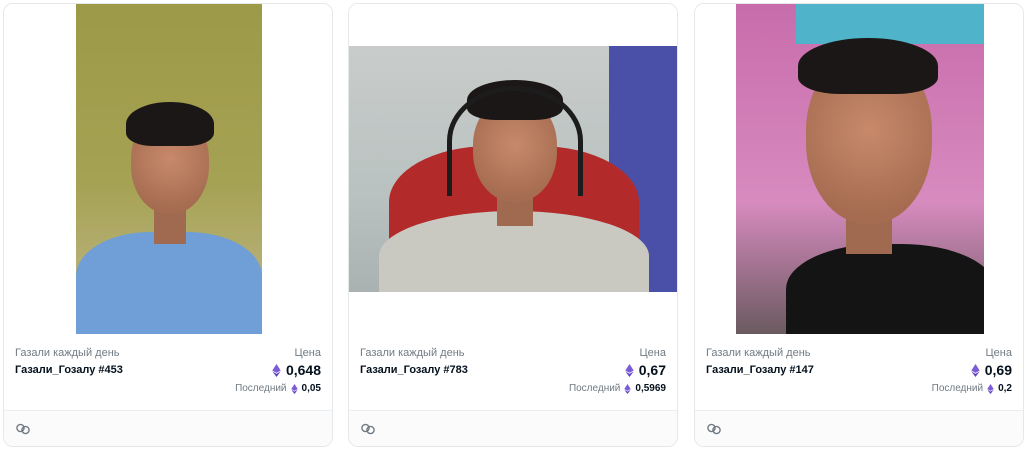  I want to click on last-price-value: 0,05, so click(311, 388).